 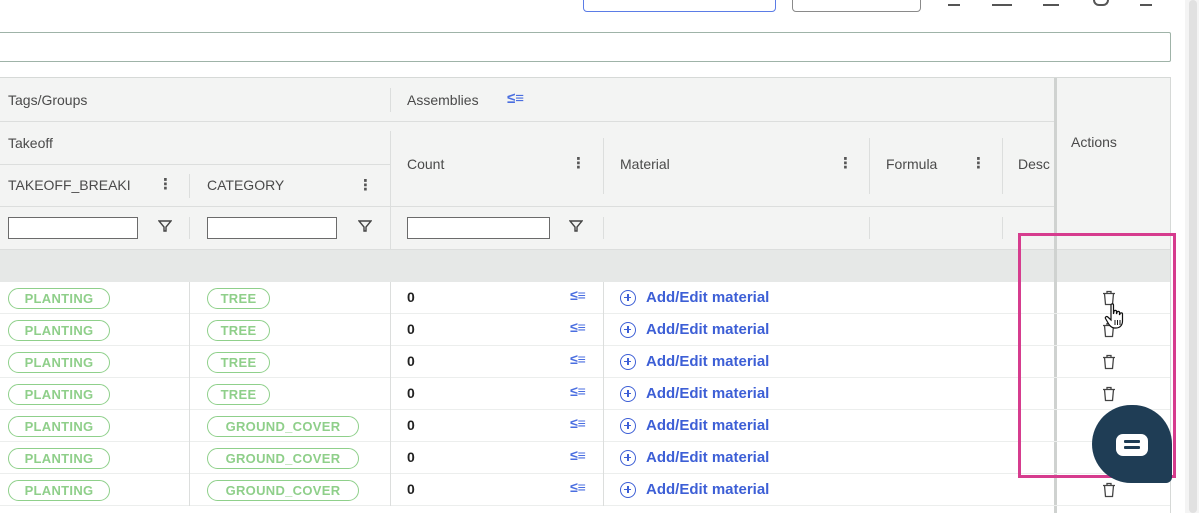 What do you see at coordinates (856, 6) in the screenshot?
I see `toolbar-secondary-button` at bounding box center [856, 6].